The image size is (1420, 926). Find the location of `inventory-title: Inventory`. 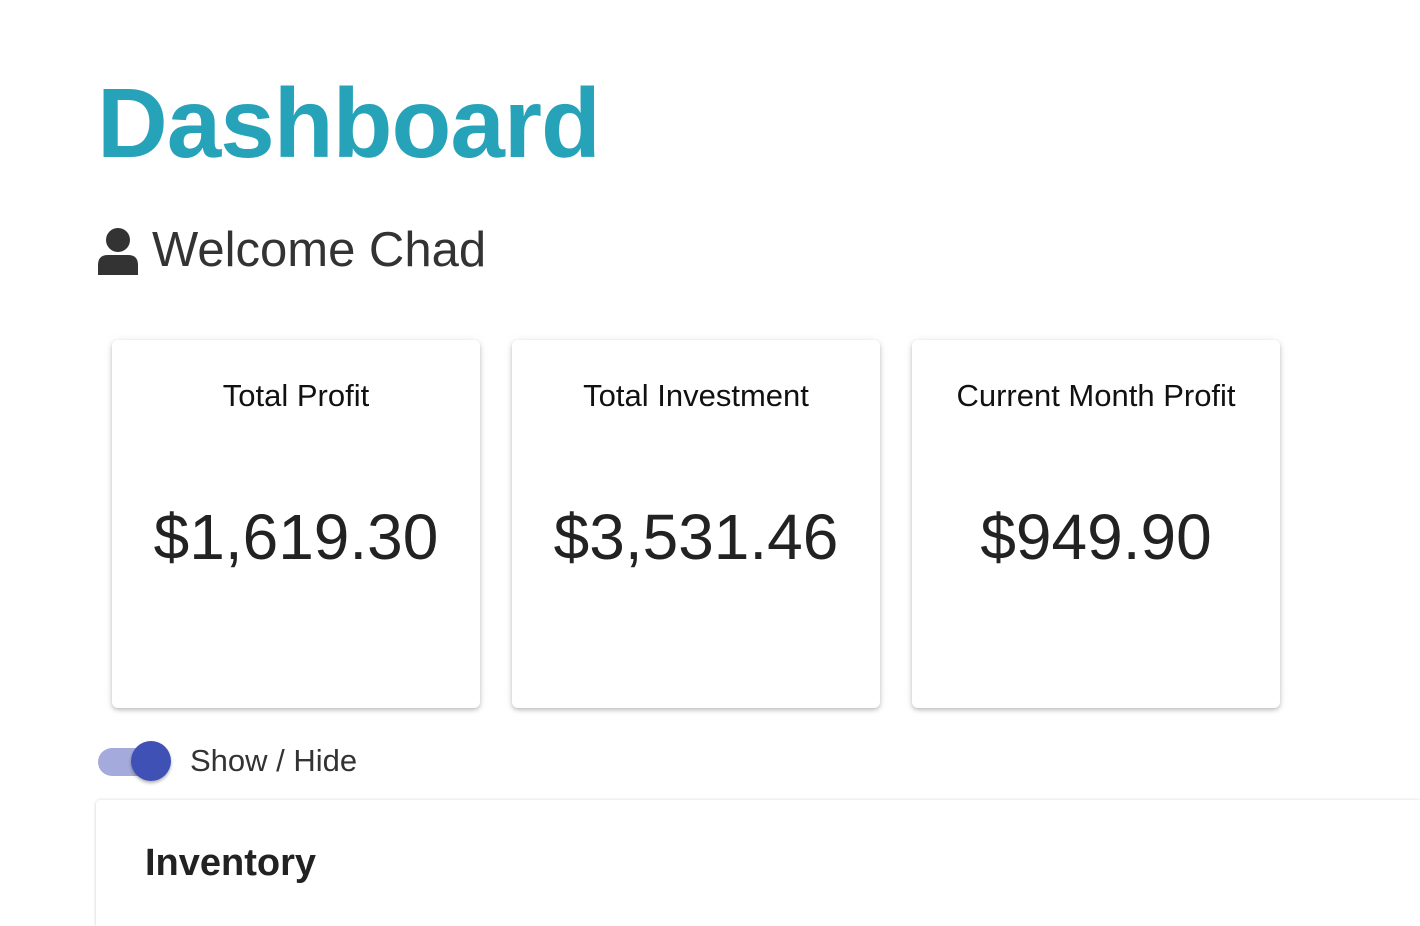

inventory-title: Inventory is located at coordinates (231, 863).